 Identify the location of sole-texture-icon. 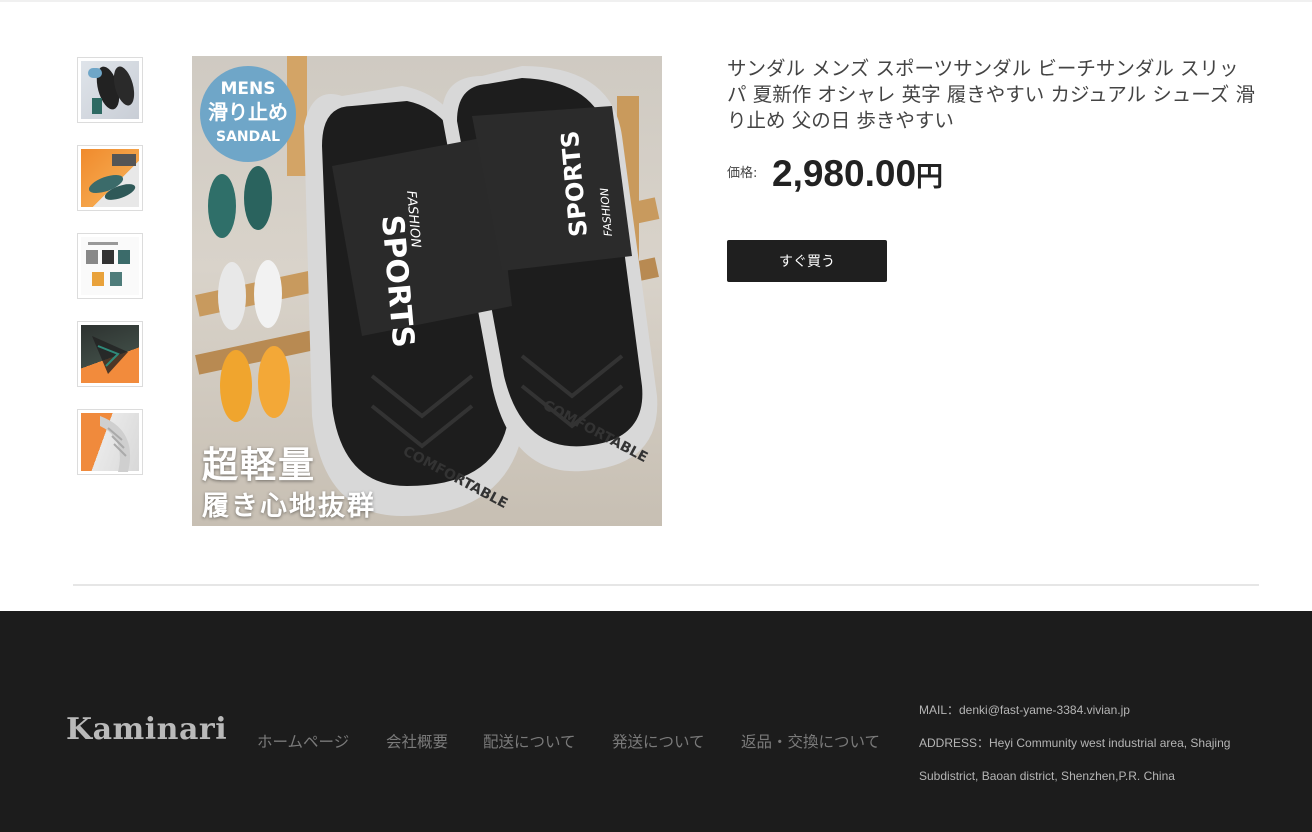
(115, 444).